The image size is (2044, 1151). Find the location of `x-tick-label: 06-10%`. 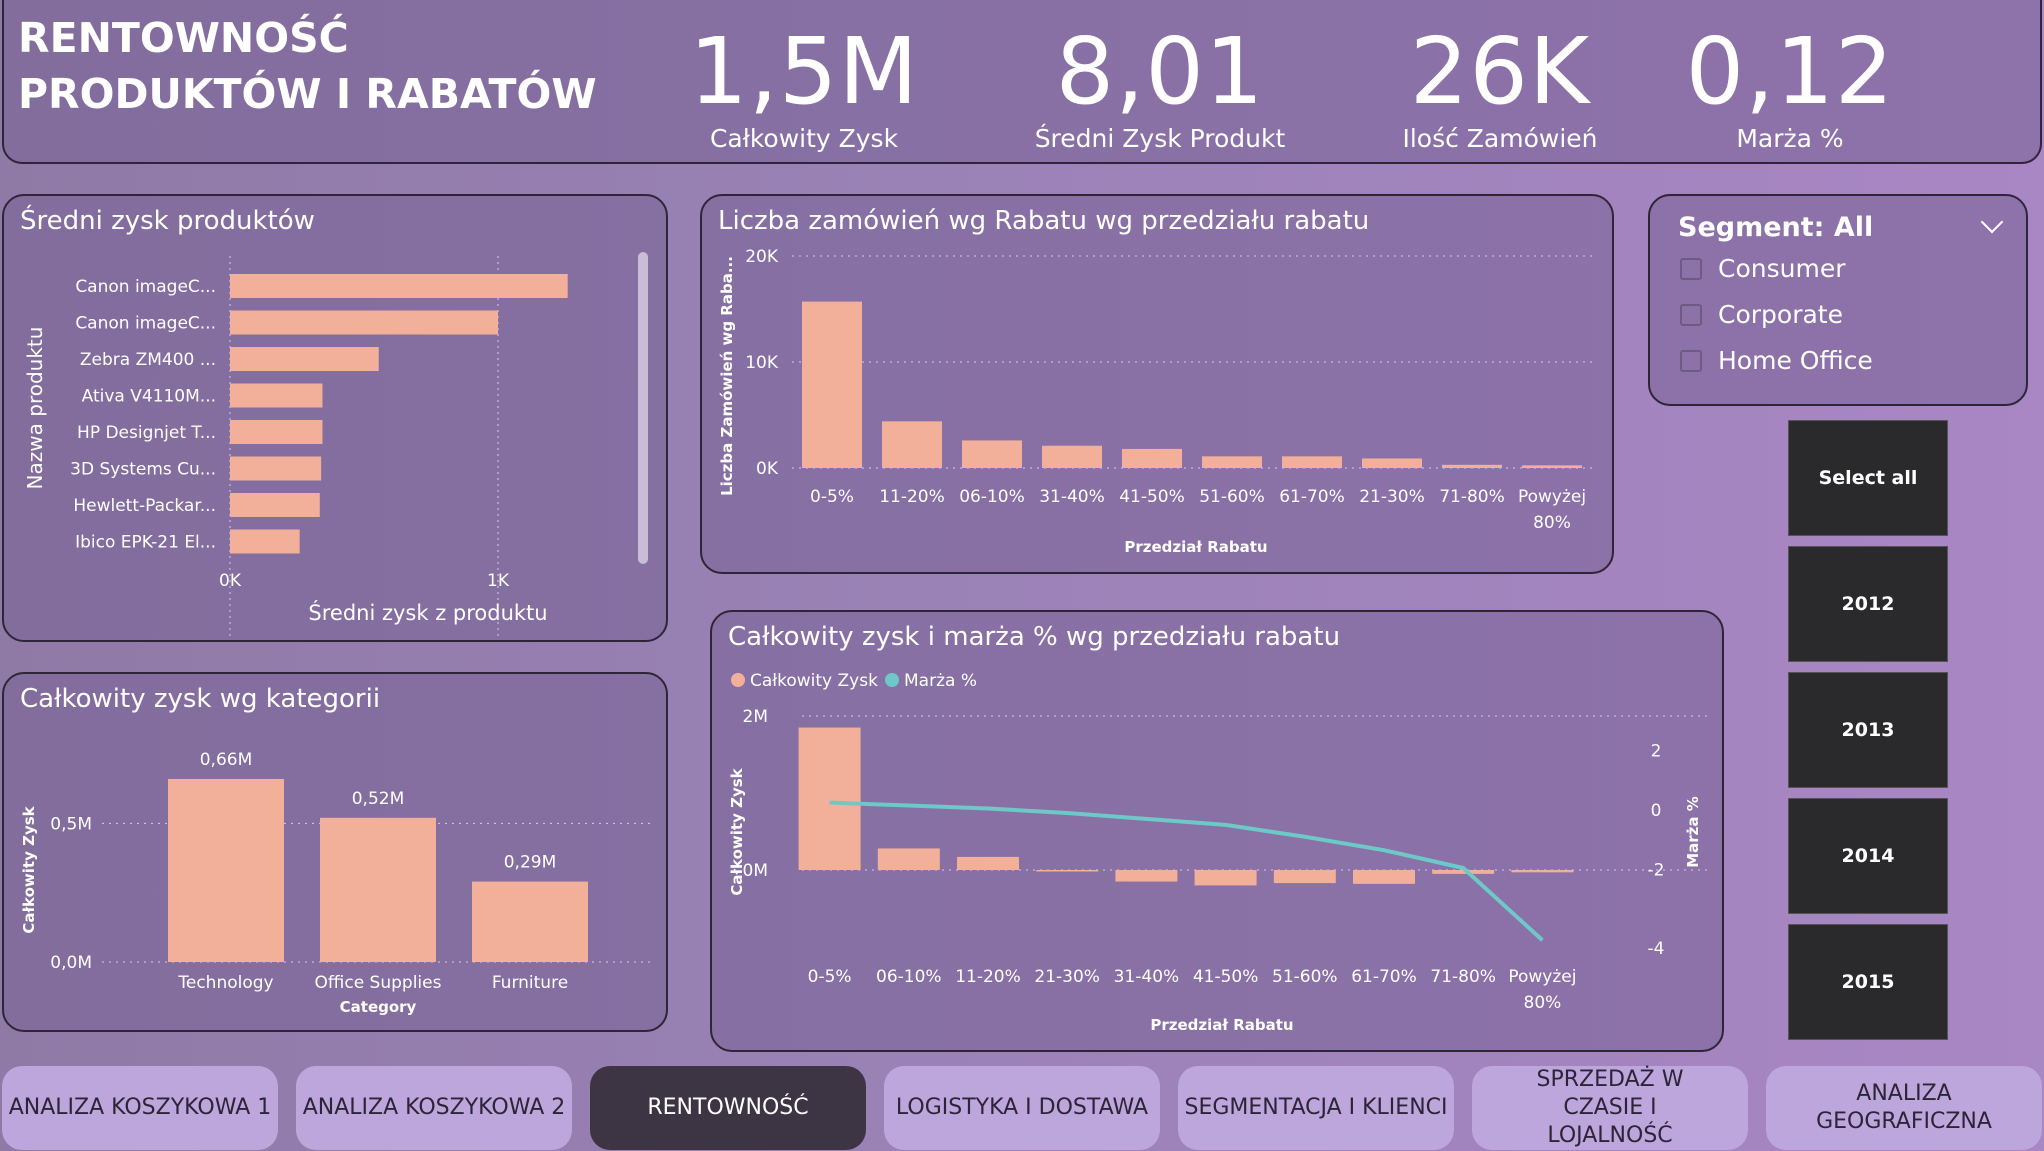

x-tick-label: 06-10% is located at coordinates (909, 977).